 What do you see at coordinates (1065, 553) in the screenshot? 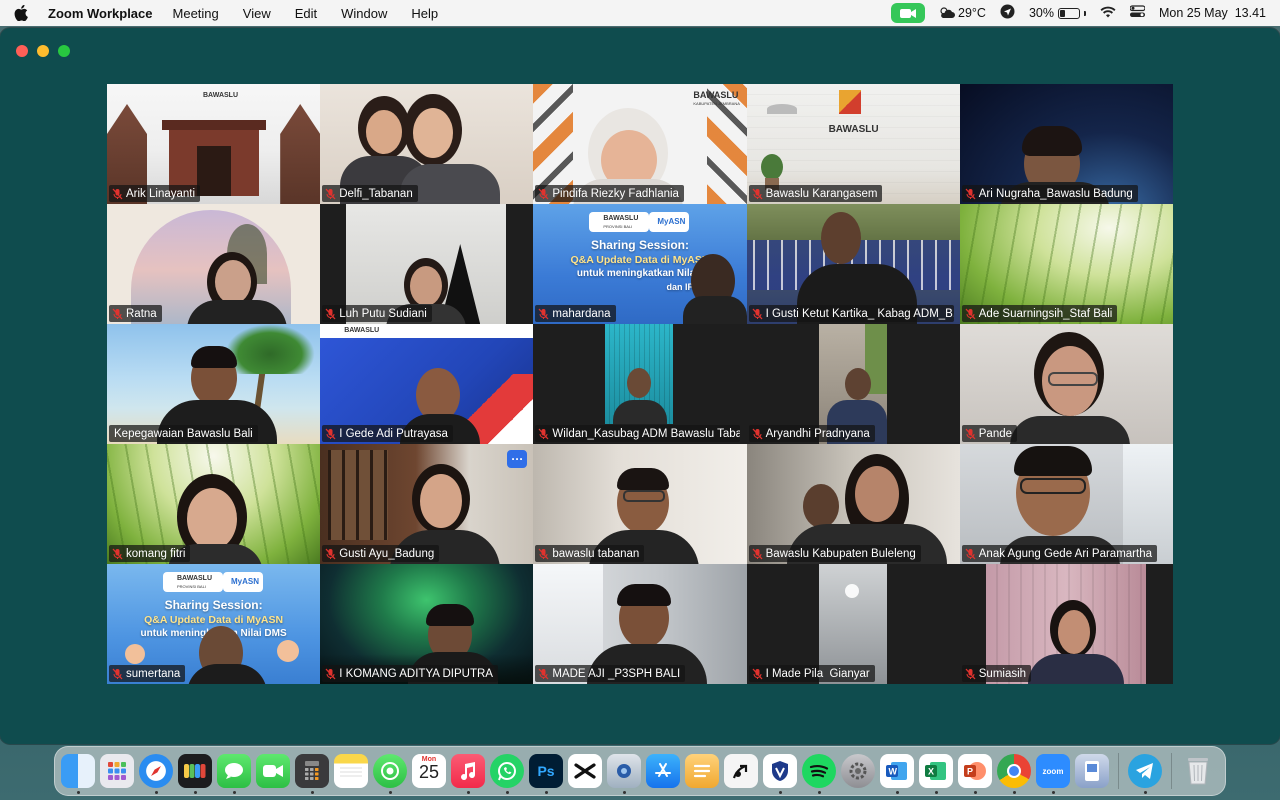
I see `participant-name: Anak Agung Gede Ari Paramartha` at bounding box center [1065, 553].